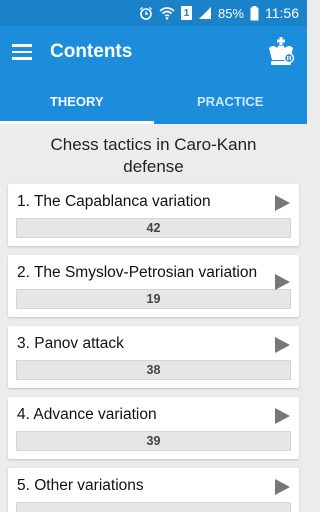 This screenshot has height=512, width=320. What do you see at coordinates (153, 507) in the screenshot?
I see `section-count` at bounding box center [153, 507].